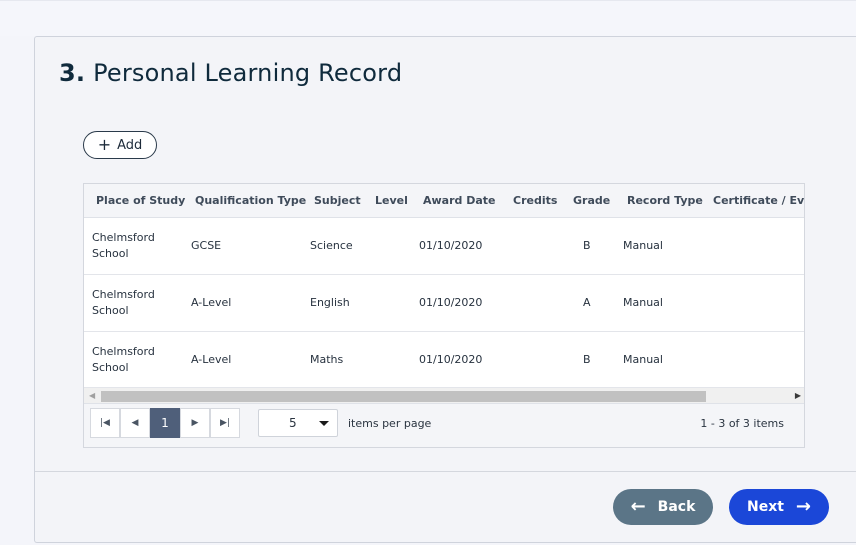 The width and height of the screenshot is (856, 545). Describe the element at coordinates (459, 200) in the screenshot. I see `column-header-award-date: Award Date` at that location.